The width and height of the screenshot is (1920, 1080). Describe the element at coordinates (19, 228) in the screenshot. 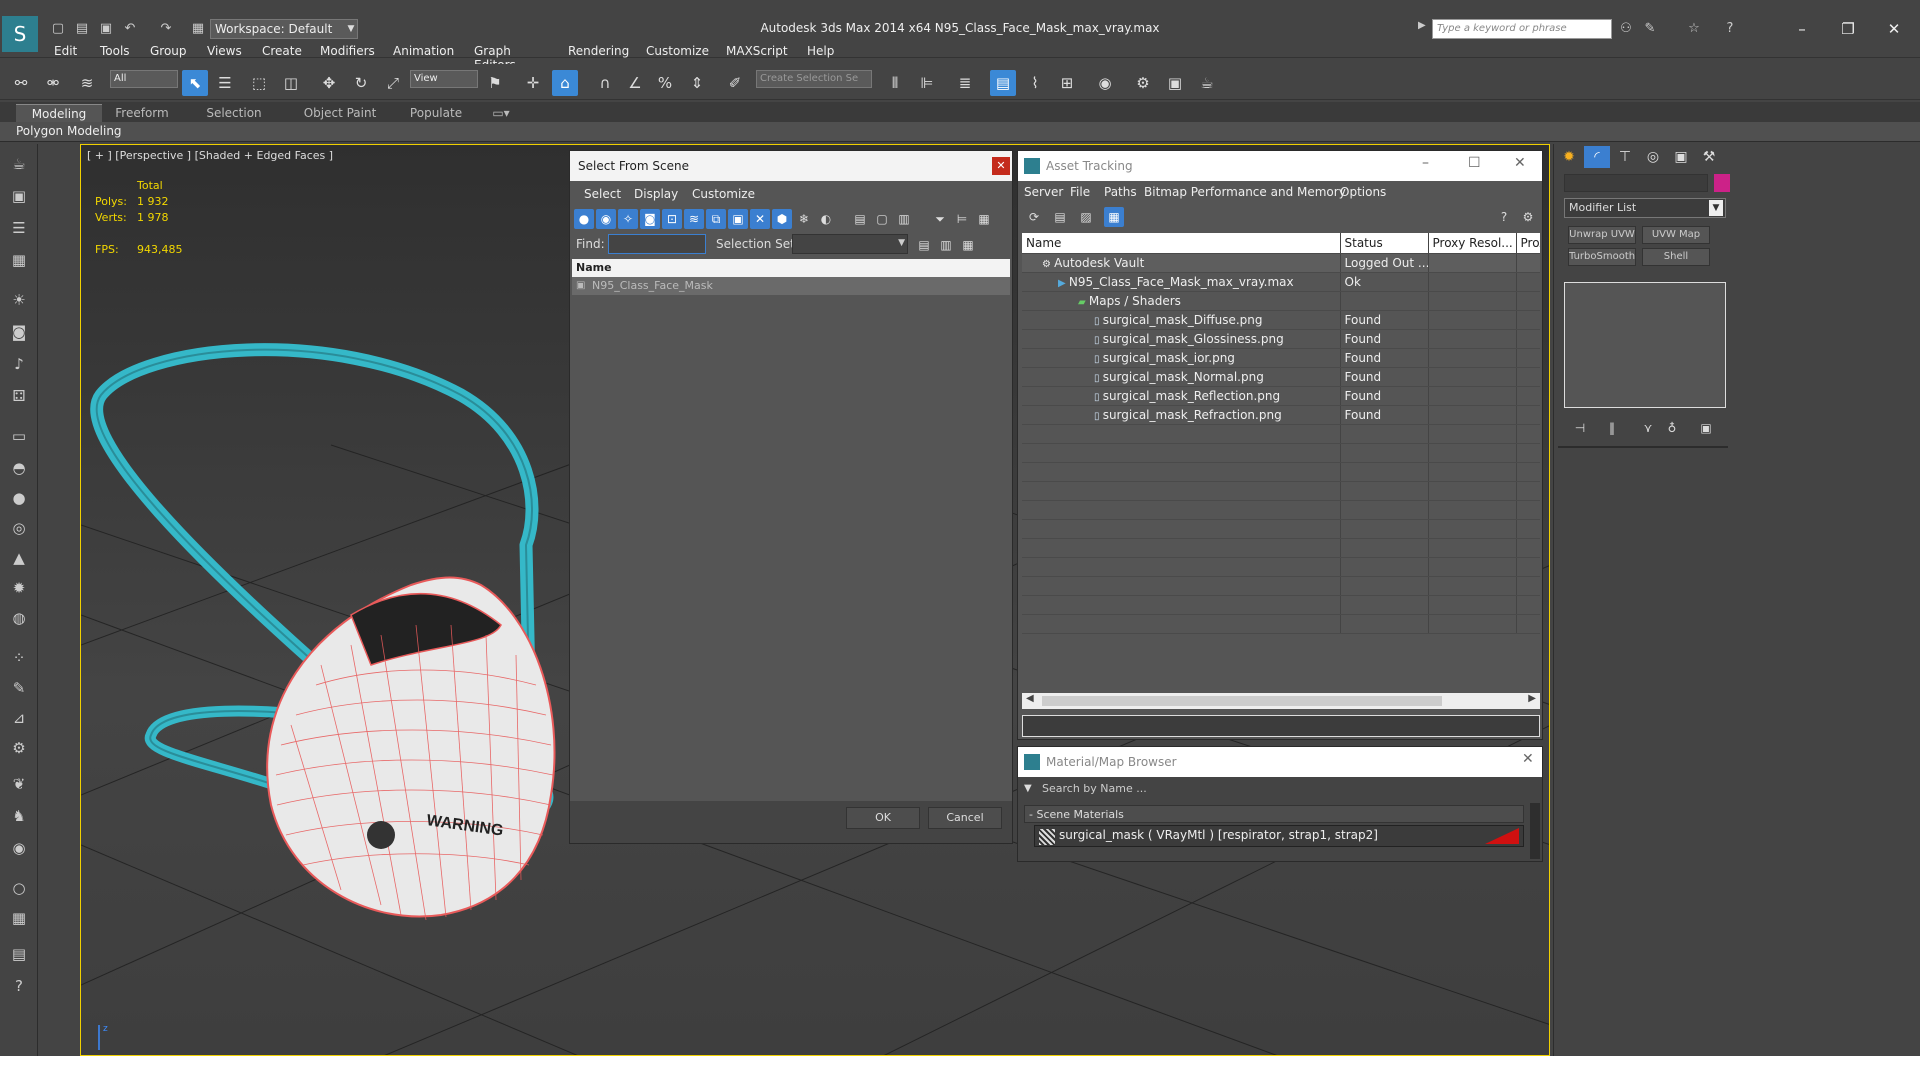

I see `list-icon: ☰` at that location.